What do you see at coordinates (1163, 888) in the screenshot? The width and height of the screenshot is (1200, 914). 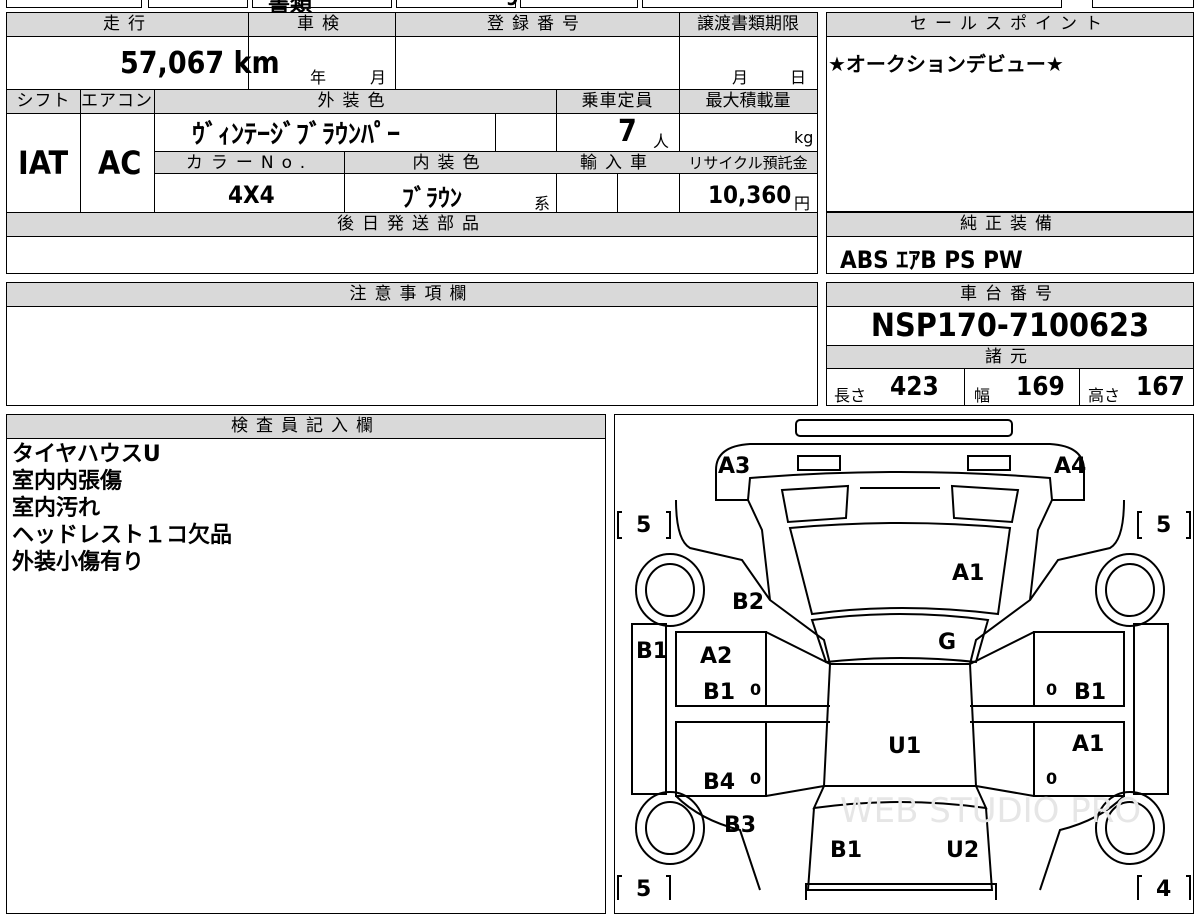 I see `tire-mark-rear-right: 4` at bounding box center [1163, 888].